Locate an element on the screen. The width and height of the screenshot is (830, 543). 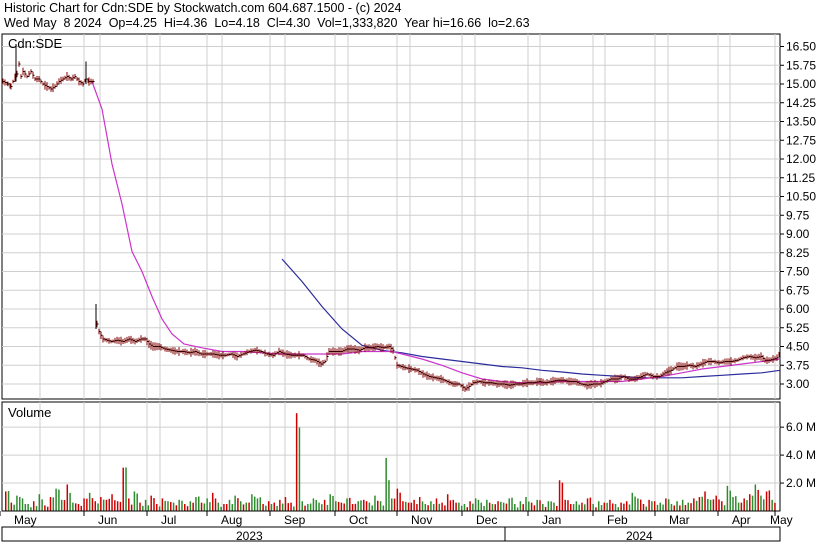
y-tick-label: 5.25 is located at coordinates (798, 328).